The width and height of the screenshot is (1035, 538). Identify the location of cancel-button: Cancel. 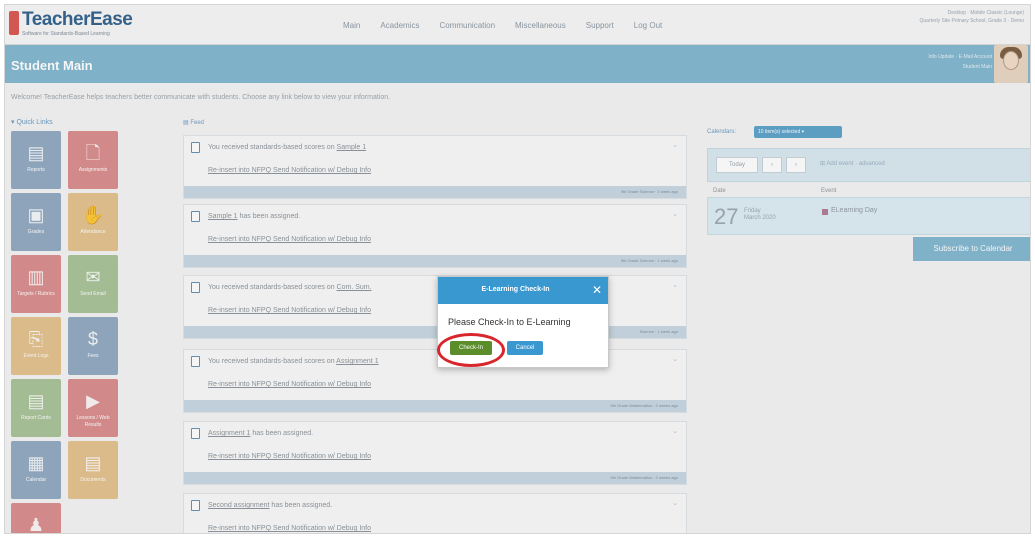
(525, 348).